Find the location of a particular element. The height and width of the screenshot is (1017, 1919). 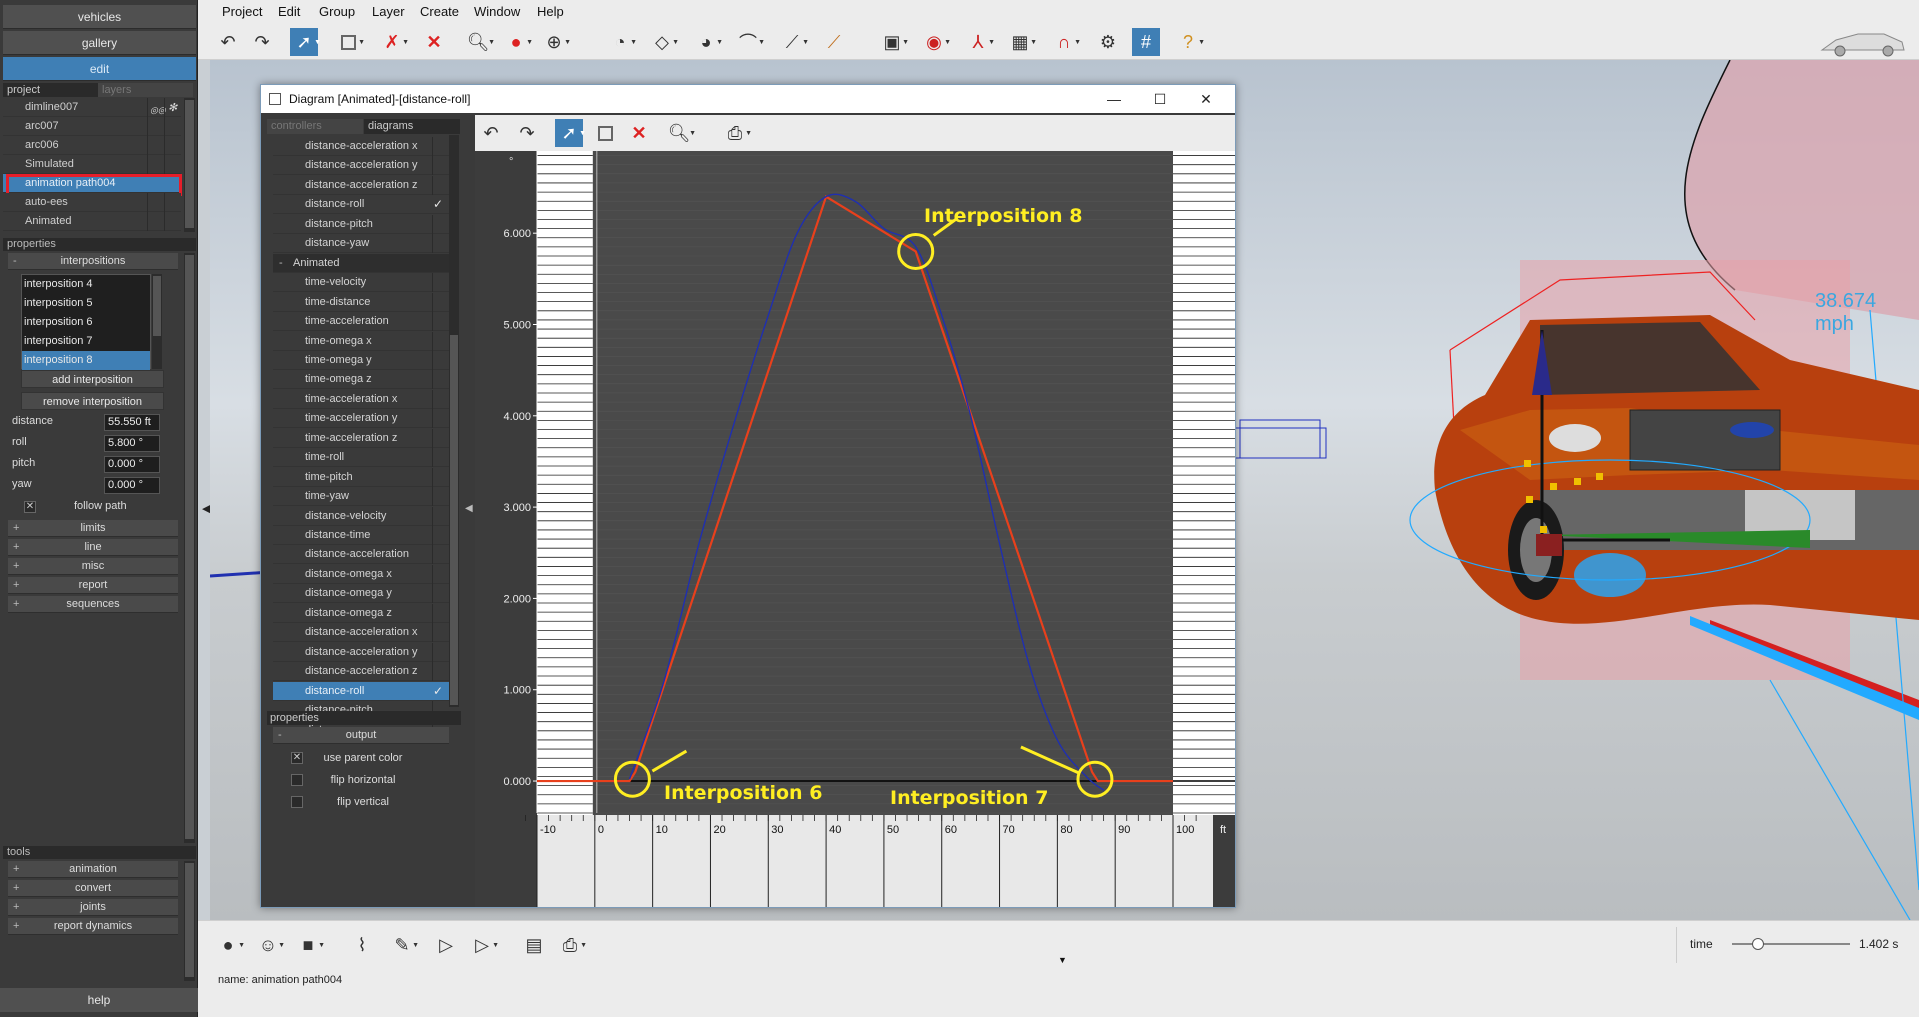

diagram-undo-icon: ↶ is located at coordinates (491, 133).